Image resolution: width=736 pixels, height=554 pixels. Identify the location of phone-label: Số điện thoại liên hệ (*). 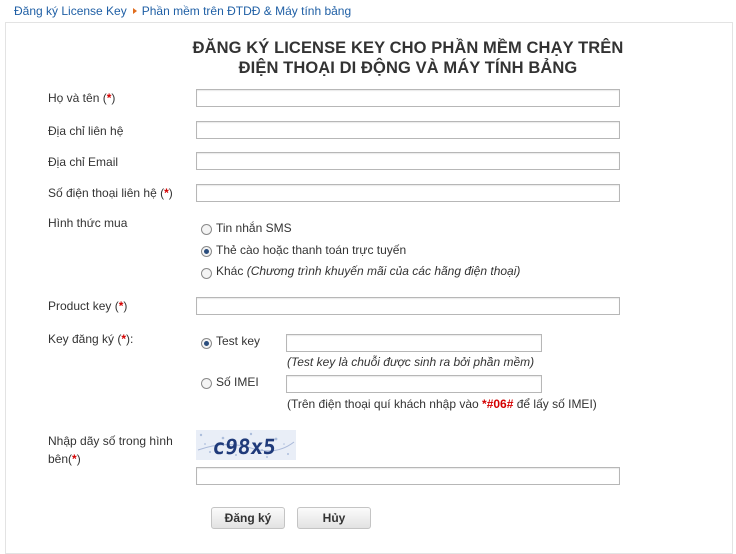
(110, 193).